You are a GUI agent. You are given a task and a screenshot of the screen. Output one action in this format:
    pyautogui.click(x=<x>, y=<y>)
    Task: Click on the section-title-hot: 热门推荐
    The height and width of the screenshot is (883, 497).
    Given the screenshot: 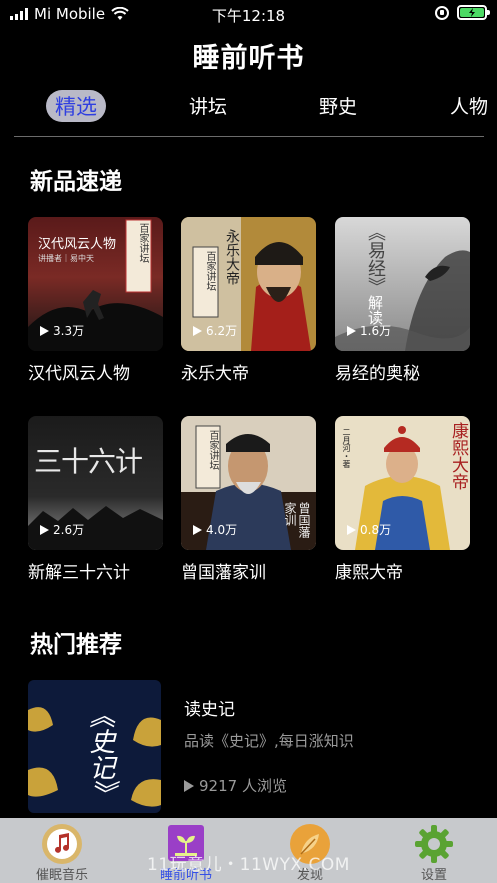 What is the action you would take?
    pyautogui.click(x=76, y=645)
    